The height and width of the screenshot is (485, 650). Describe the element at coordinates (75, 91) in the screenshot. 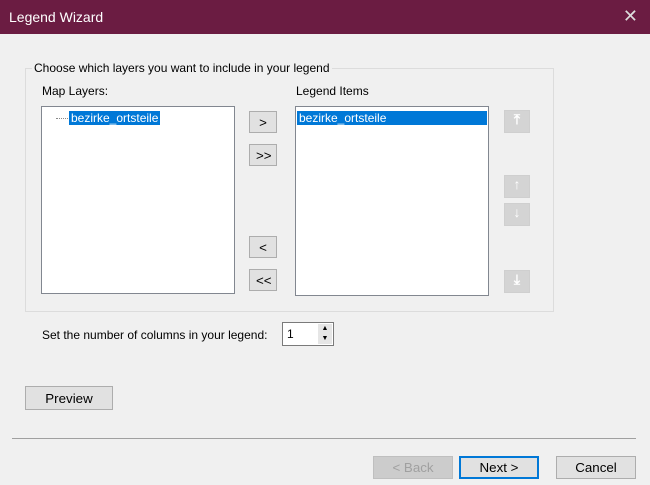

I see `map-layers-label: Map Layers:` at that location.